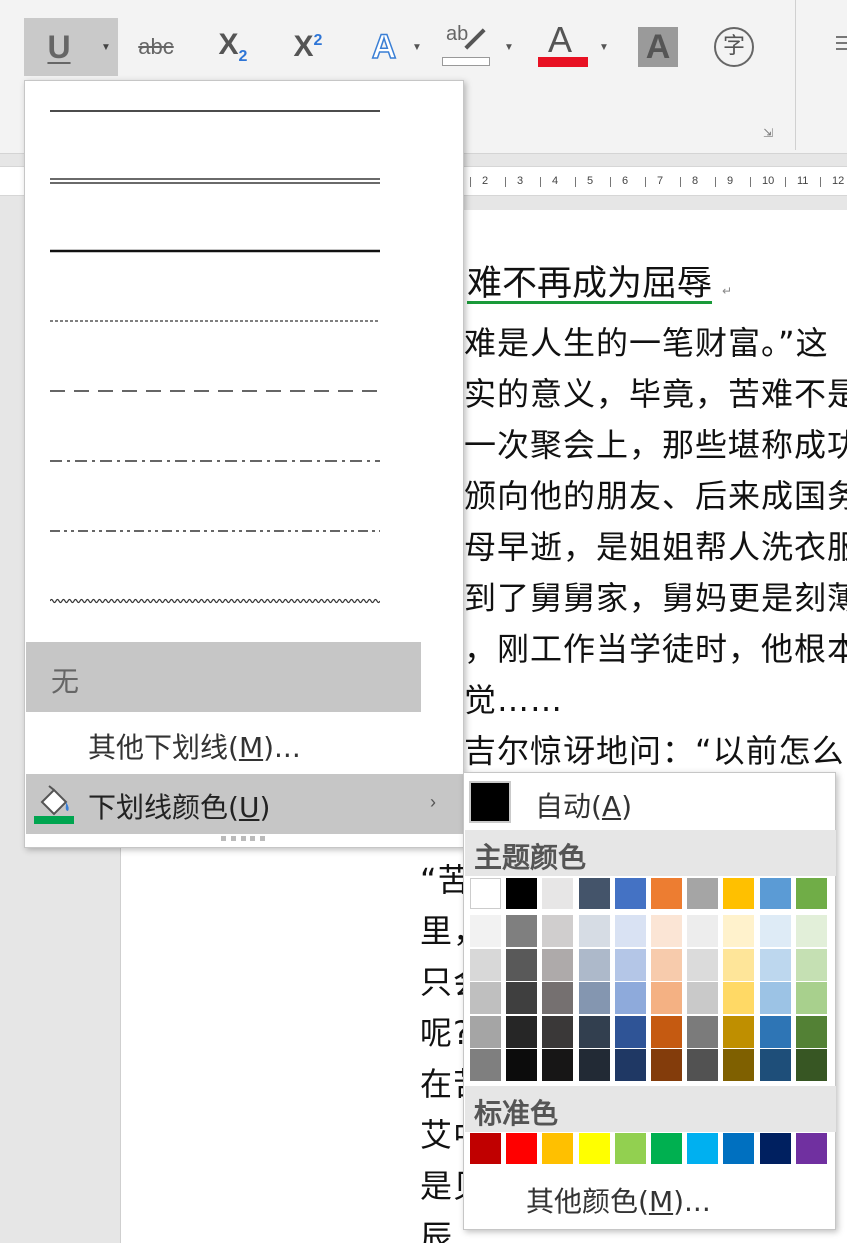 Image resolution: width=847 pixels, height=1243 pixels. What do you see at coordinates (841, 46) in the screenshot?
I see `align-icon` at bounding box center [841, 46].